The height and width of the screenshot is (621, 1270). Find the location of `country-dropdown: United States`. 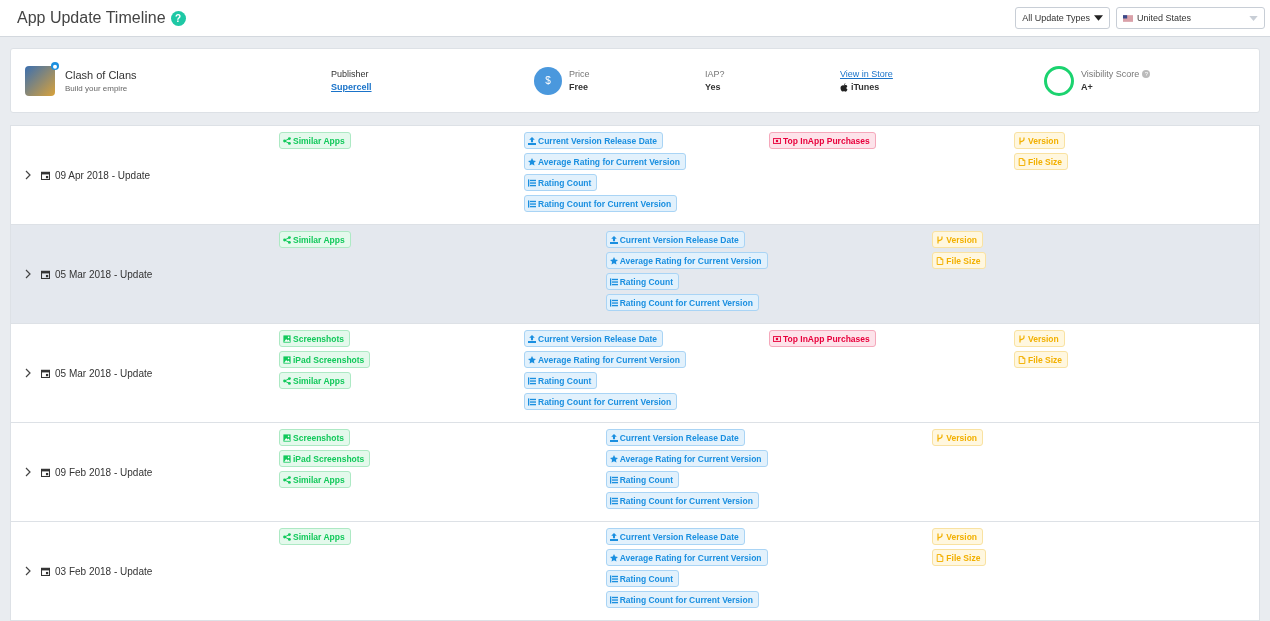

country-dropdown: United States is located at coordinates (1190, 18).